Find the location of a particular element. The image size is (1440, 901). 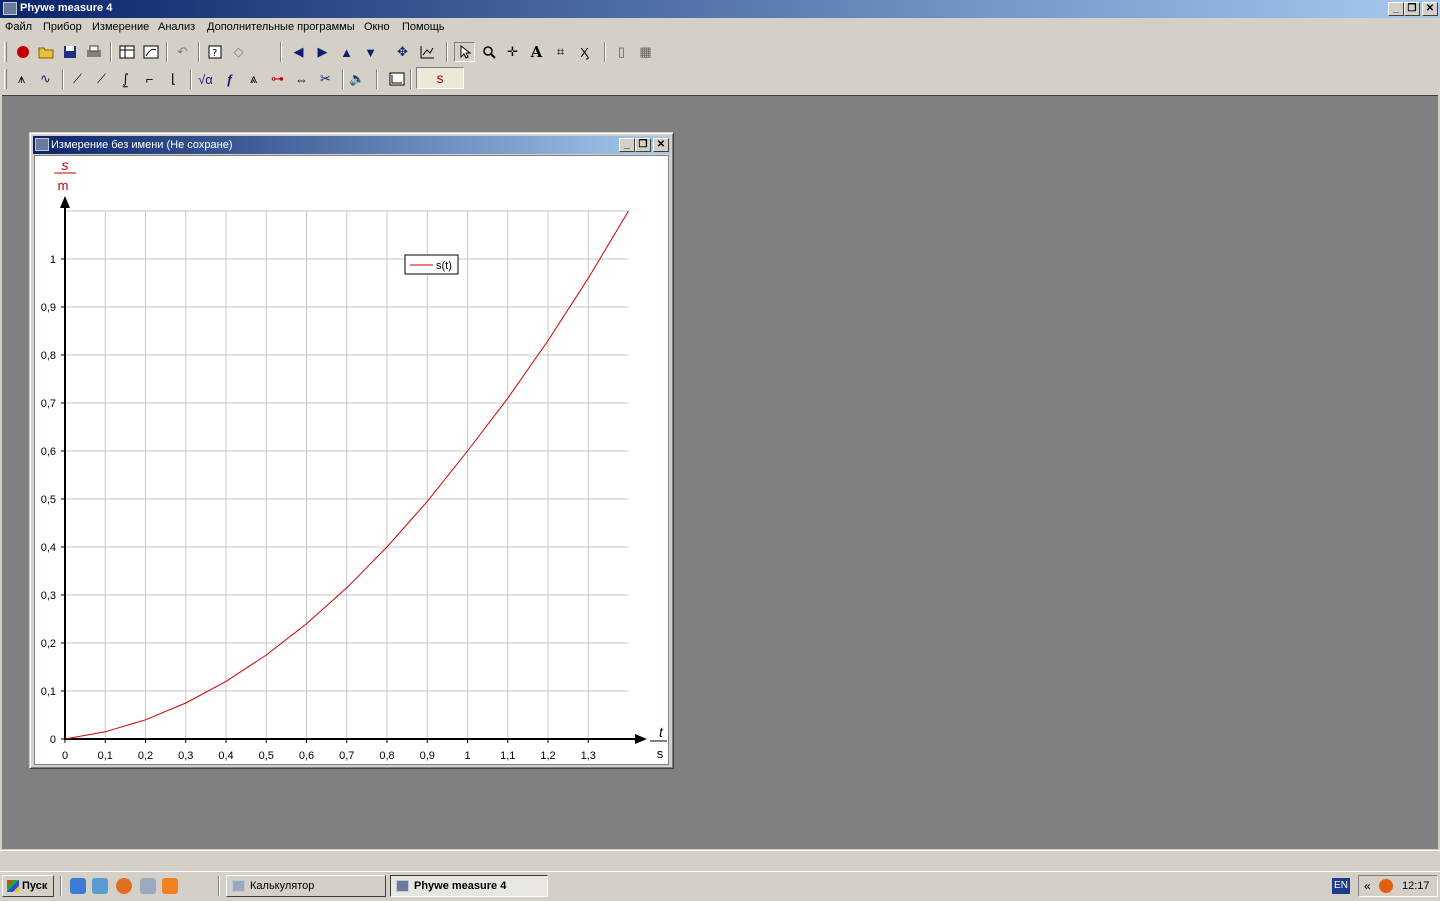

text-tool-icon: A is located at coordinates (536, 52).